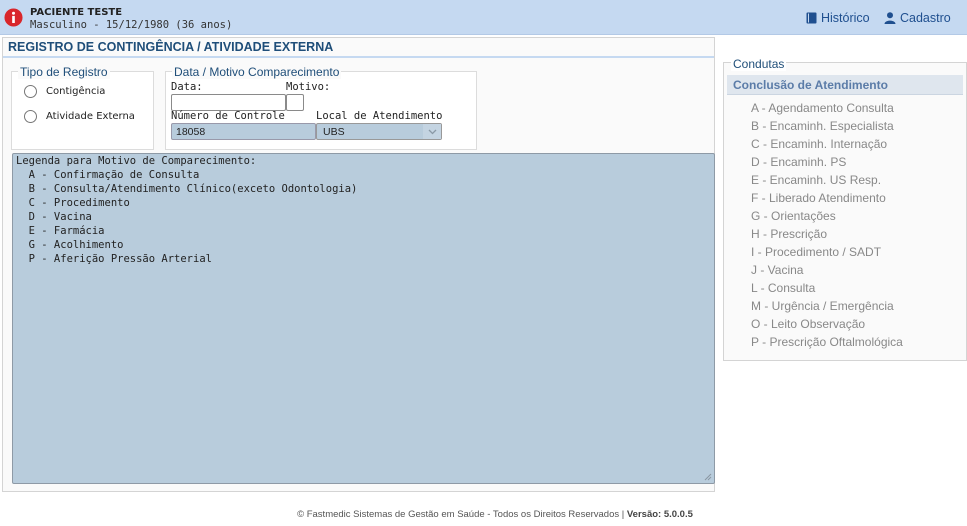  I want to click on historico-link: Histórico, so click(838, 18).